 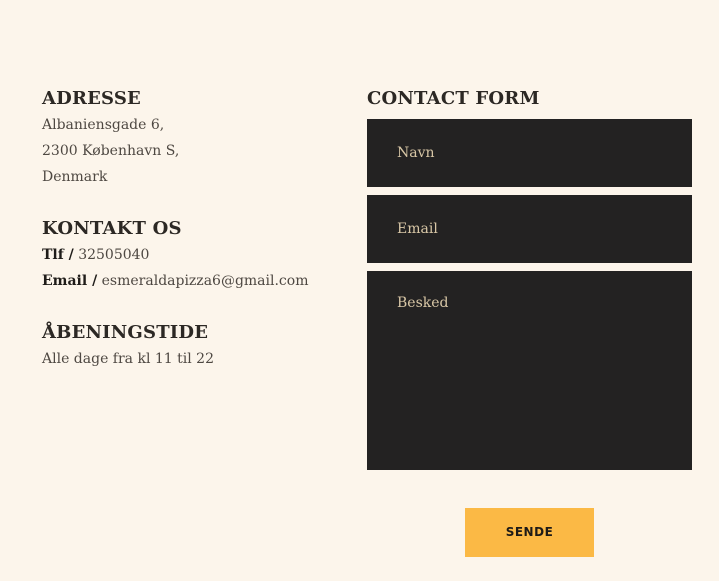 What do you see at coordinates (529, 153) in the screenshot?
I see `name-field: Navn` at bounding box center [529, 153].